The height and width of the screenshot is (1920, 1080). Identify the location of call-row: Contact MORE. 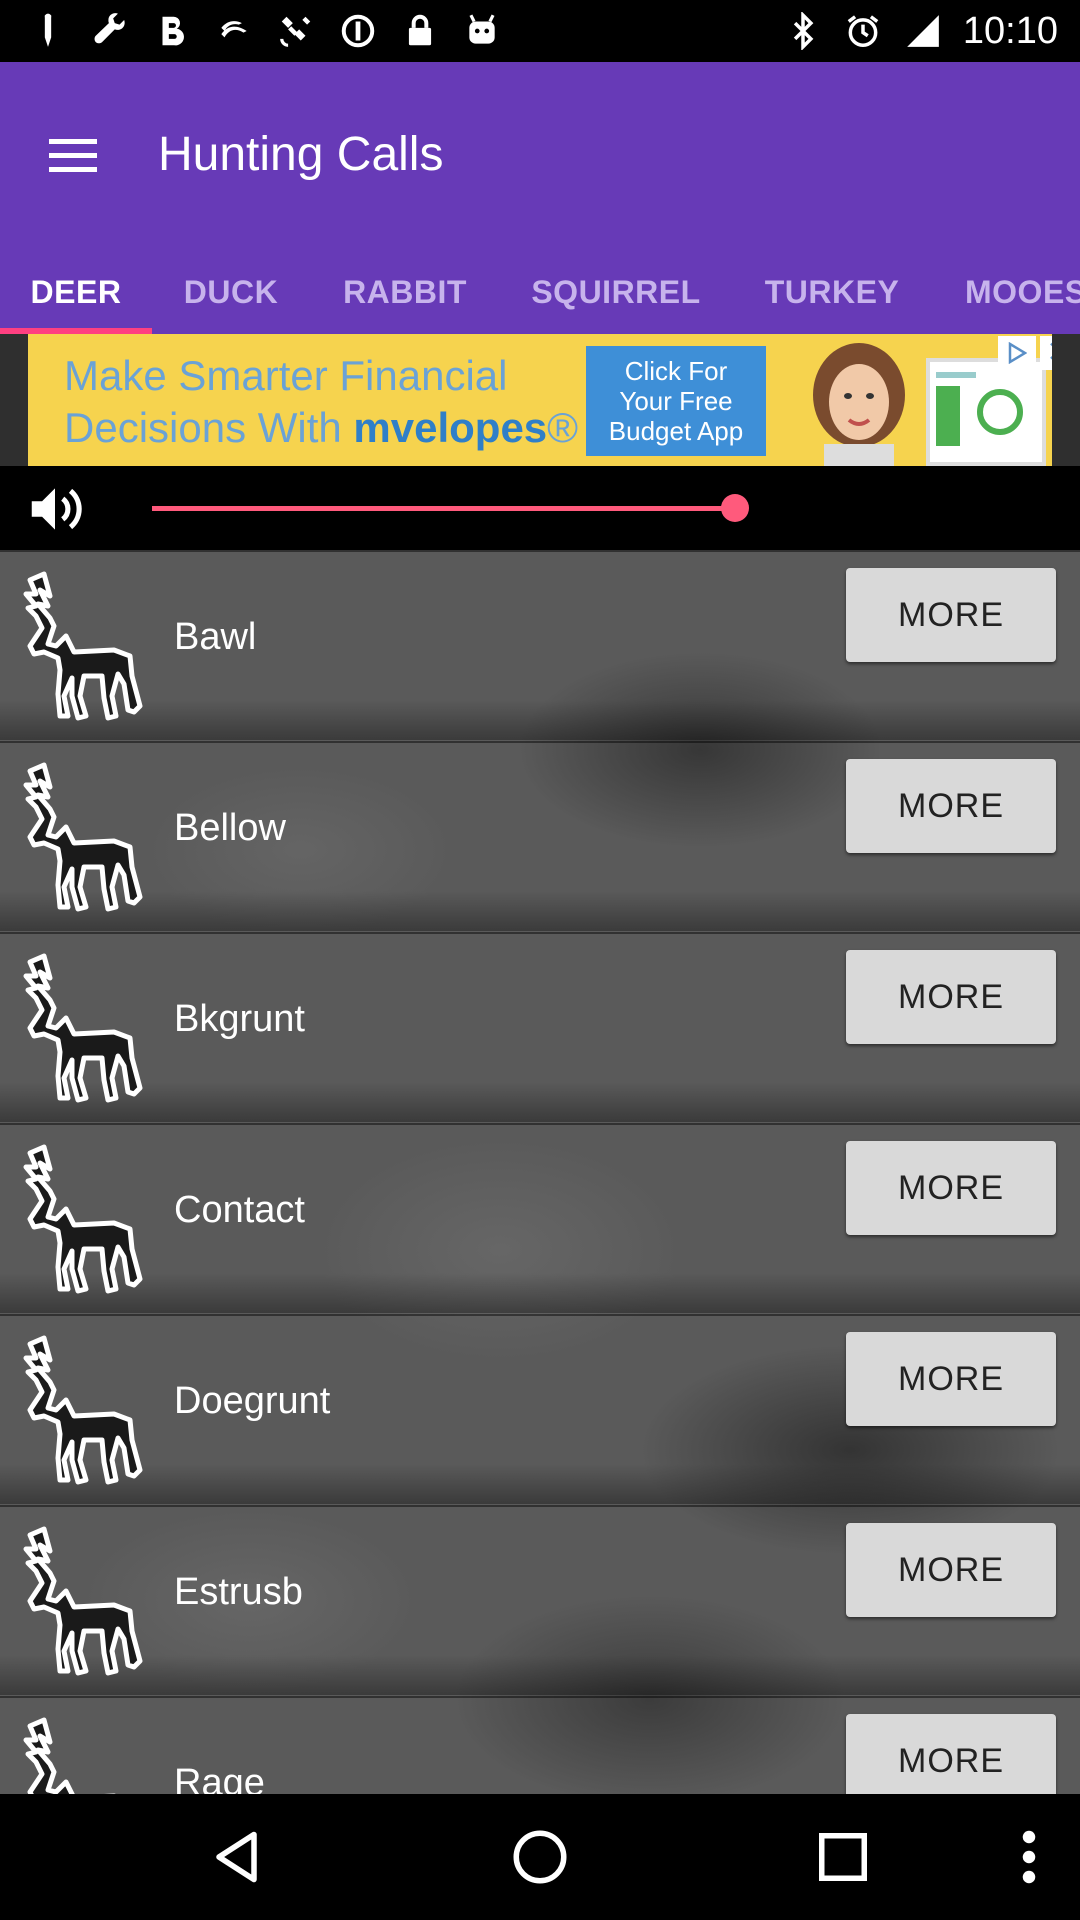
(540, 1218).